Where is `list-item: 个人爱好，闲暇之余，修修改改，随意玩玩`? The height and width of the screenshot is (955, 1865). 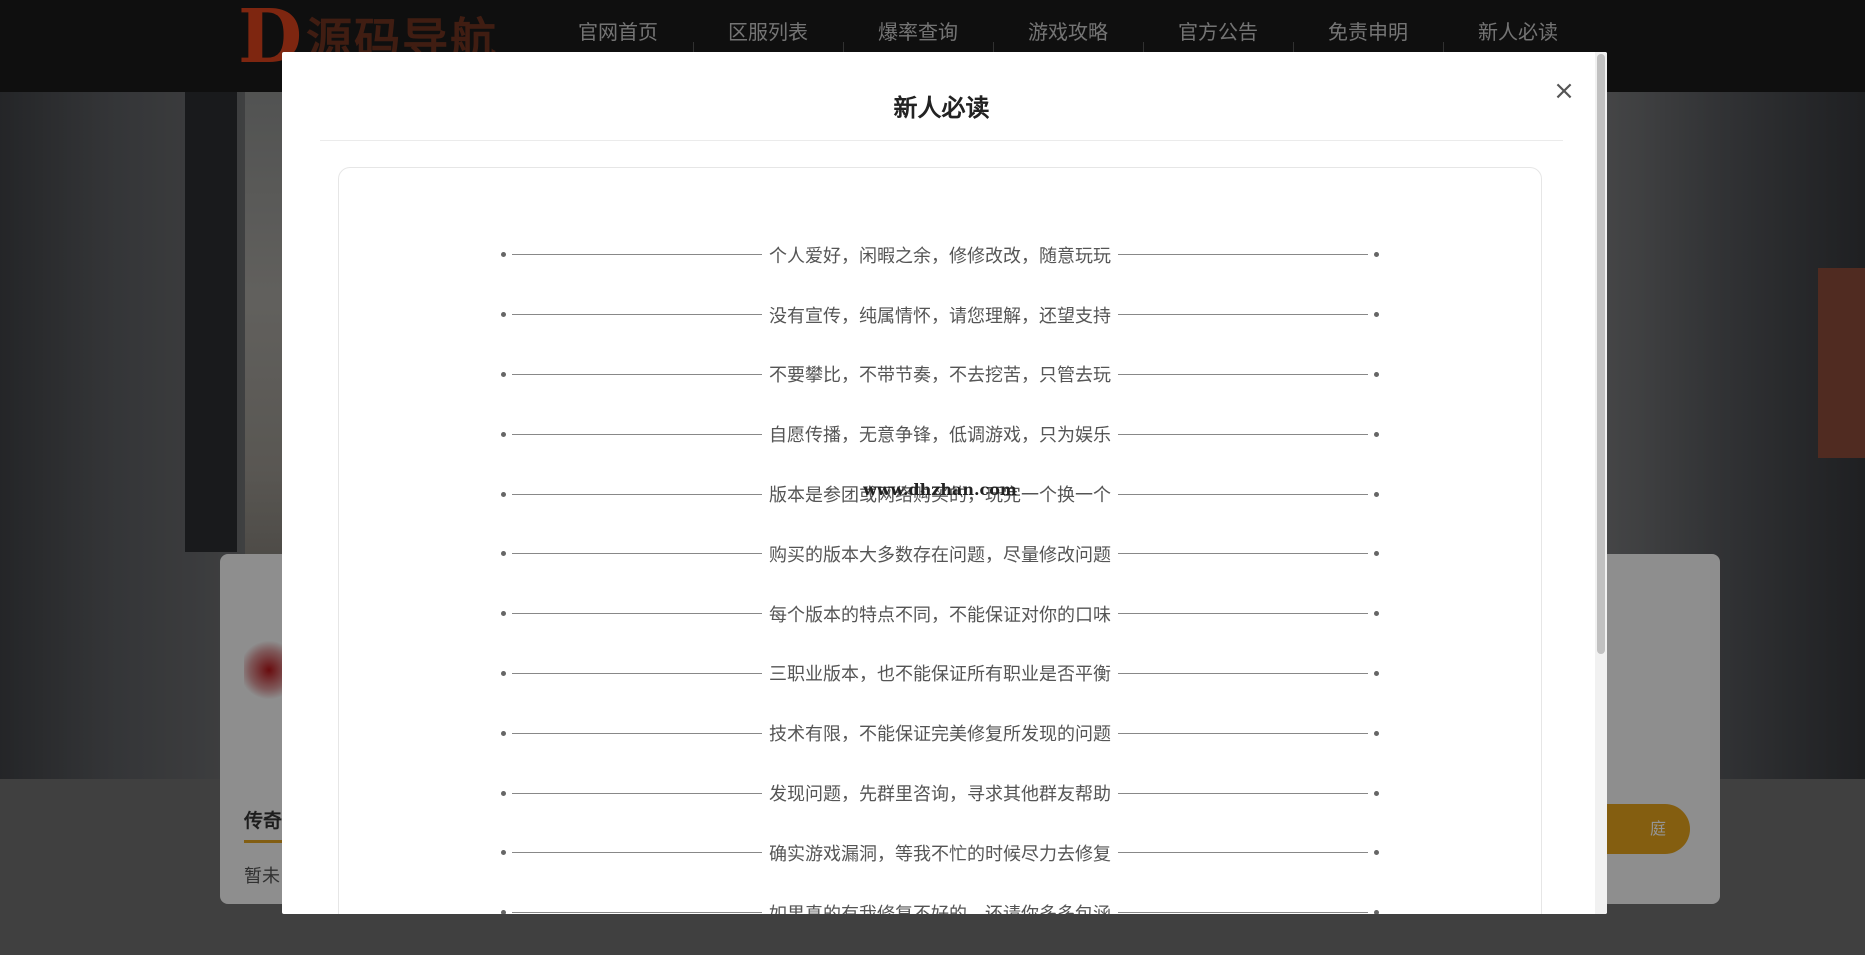
list-item: 个人爱好，闲暇之余，修修改改，随意玩玩 is located at coordinates (940, 255).